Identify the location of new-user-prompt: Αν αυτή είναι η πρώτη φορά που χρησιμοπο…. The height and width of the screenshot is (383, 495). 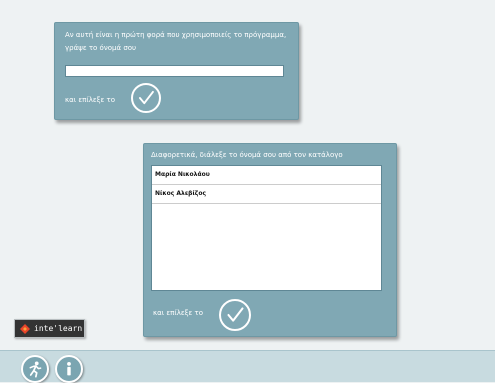
(176, 41).